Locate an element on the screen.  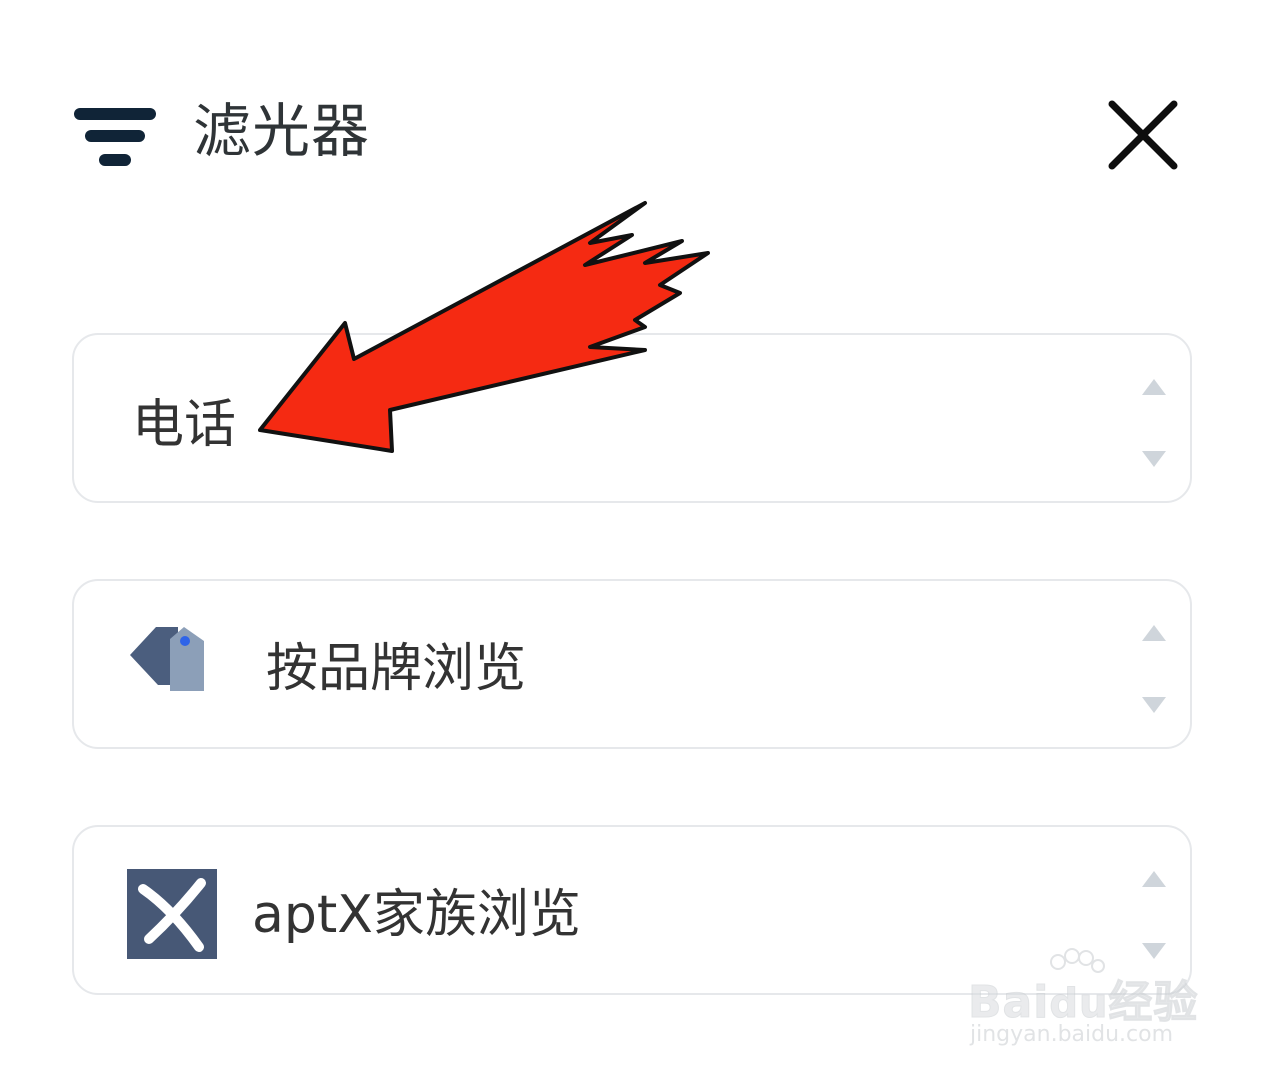
close-button is located at coordinates (1143, 135).